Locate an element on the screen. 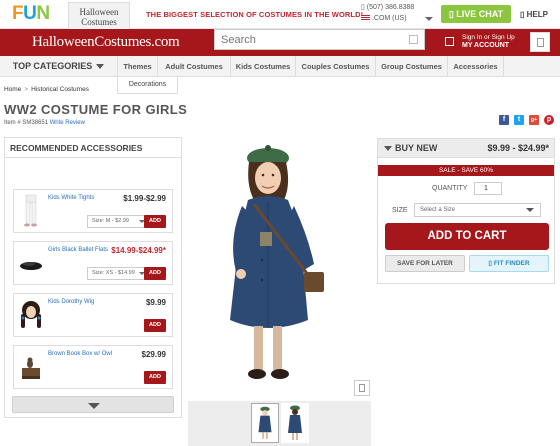  phone-number: ▯ (507) 386.8388 is located at coordinates (387, 7).